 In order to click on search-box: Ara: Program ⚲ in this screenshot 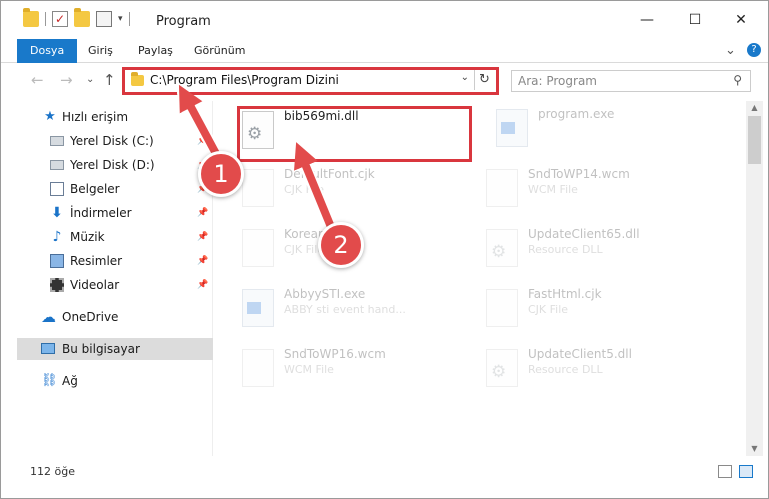, I will do `click(631, 81)`.